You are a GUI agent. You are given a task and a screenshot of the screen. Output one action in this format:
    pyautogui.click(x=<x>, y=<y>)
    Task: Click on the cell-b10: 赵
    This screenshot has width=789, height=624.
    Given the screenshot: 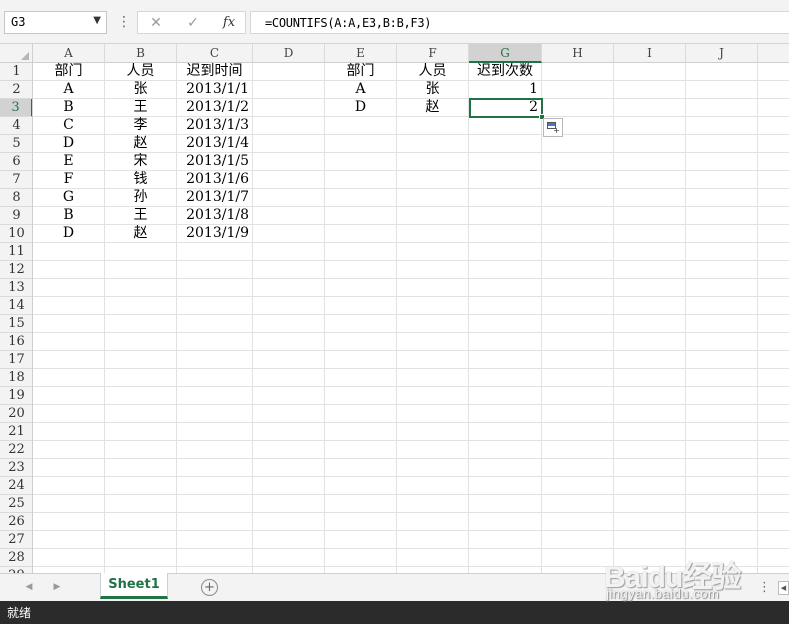 What is the action you would take?
    pyautogui.click(x=140, y=233)
    